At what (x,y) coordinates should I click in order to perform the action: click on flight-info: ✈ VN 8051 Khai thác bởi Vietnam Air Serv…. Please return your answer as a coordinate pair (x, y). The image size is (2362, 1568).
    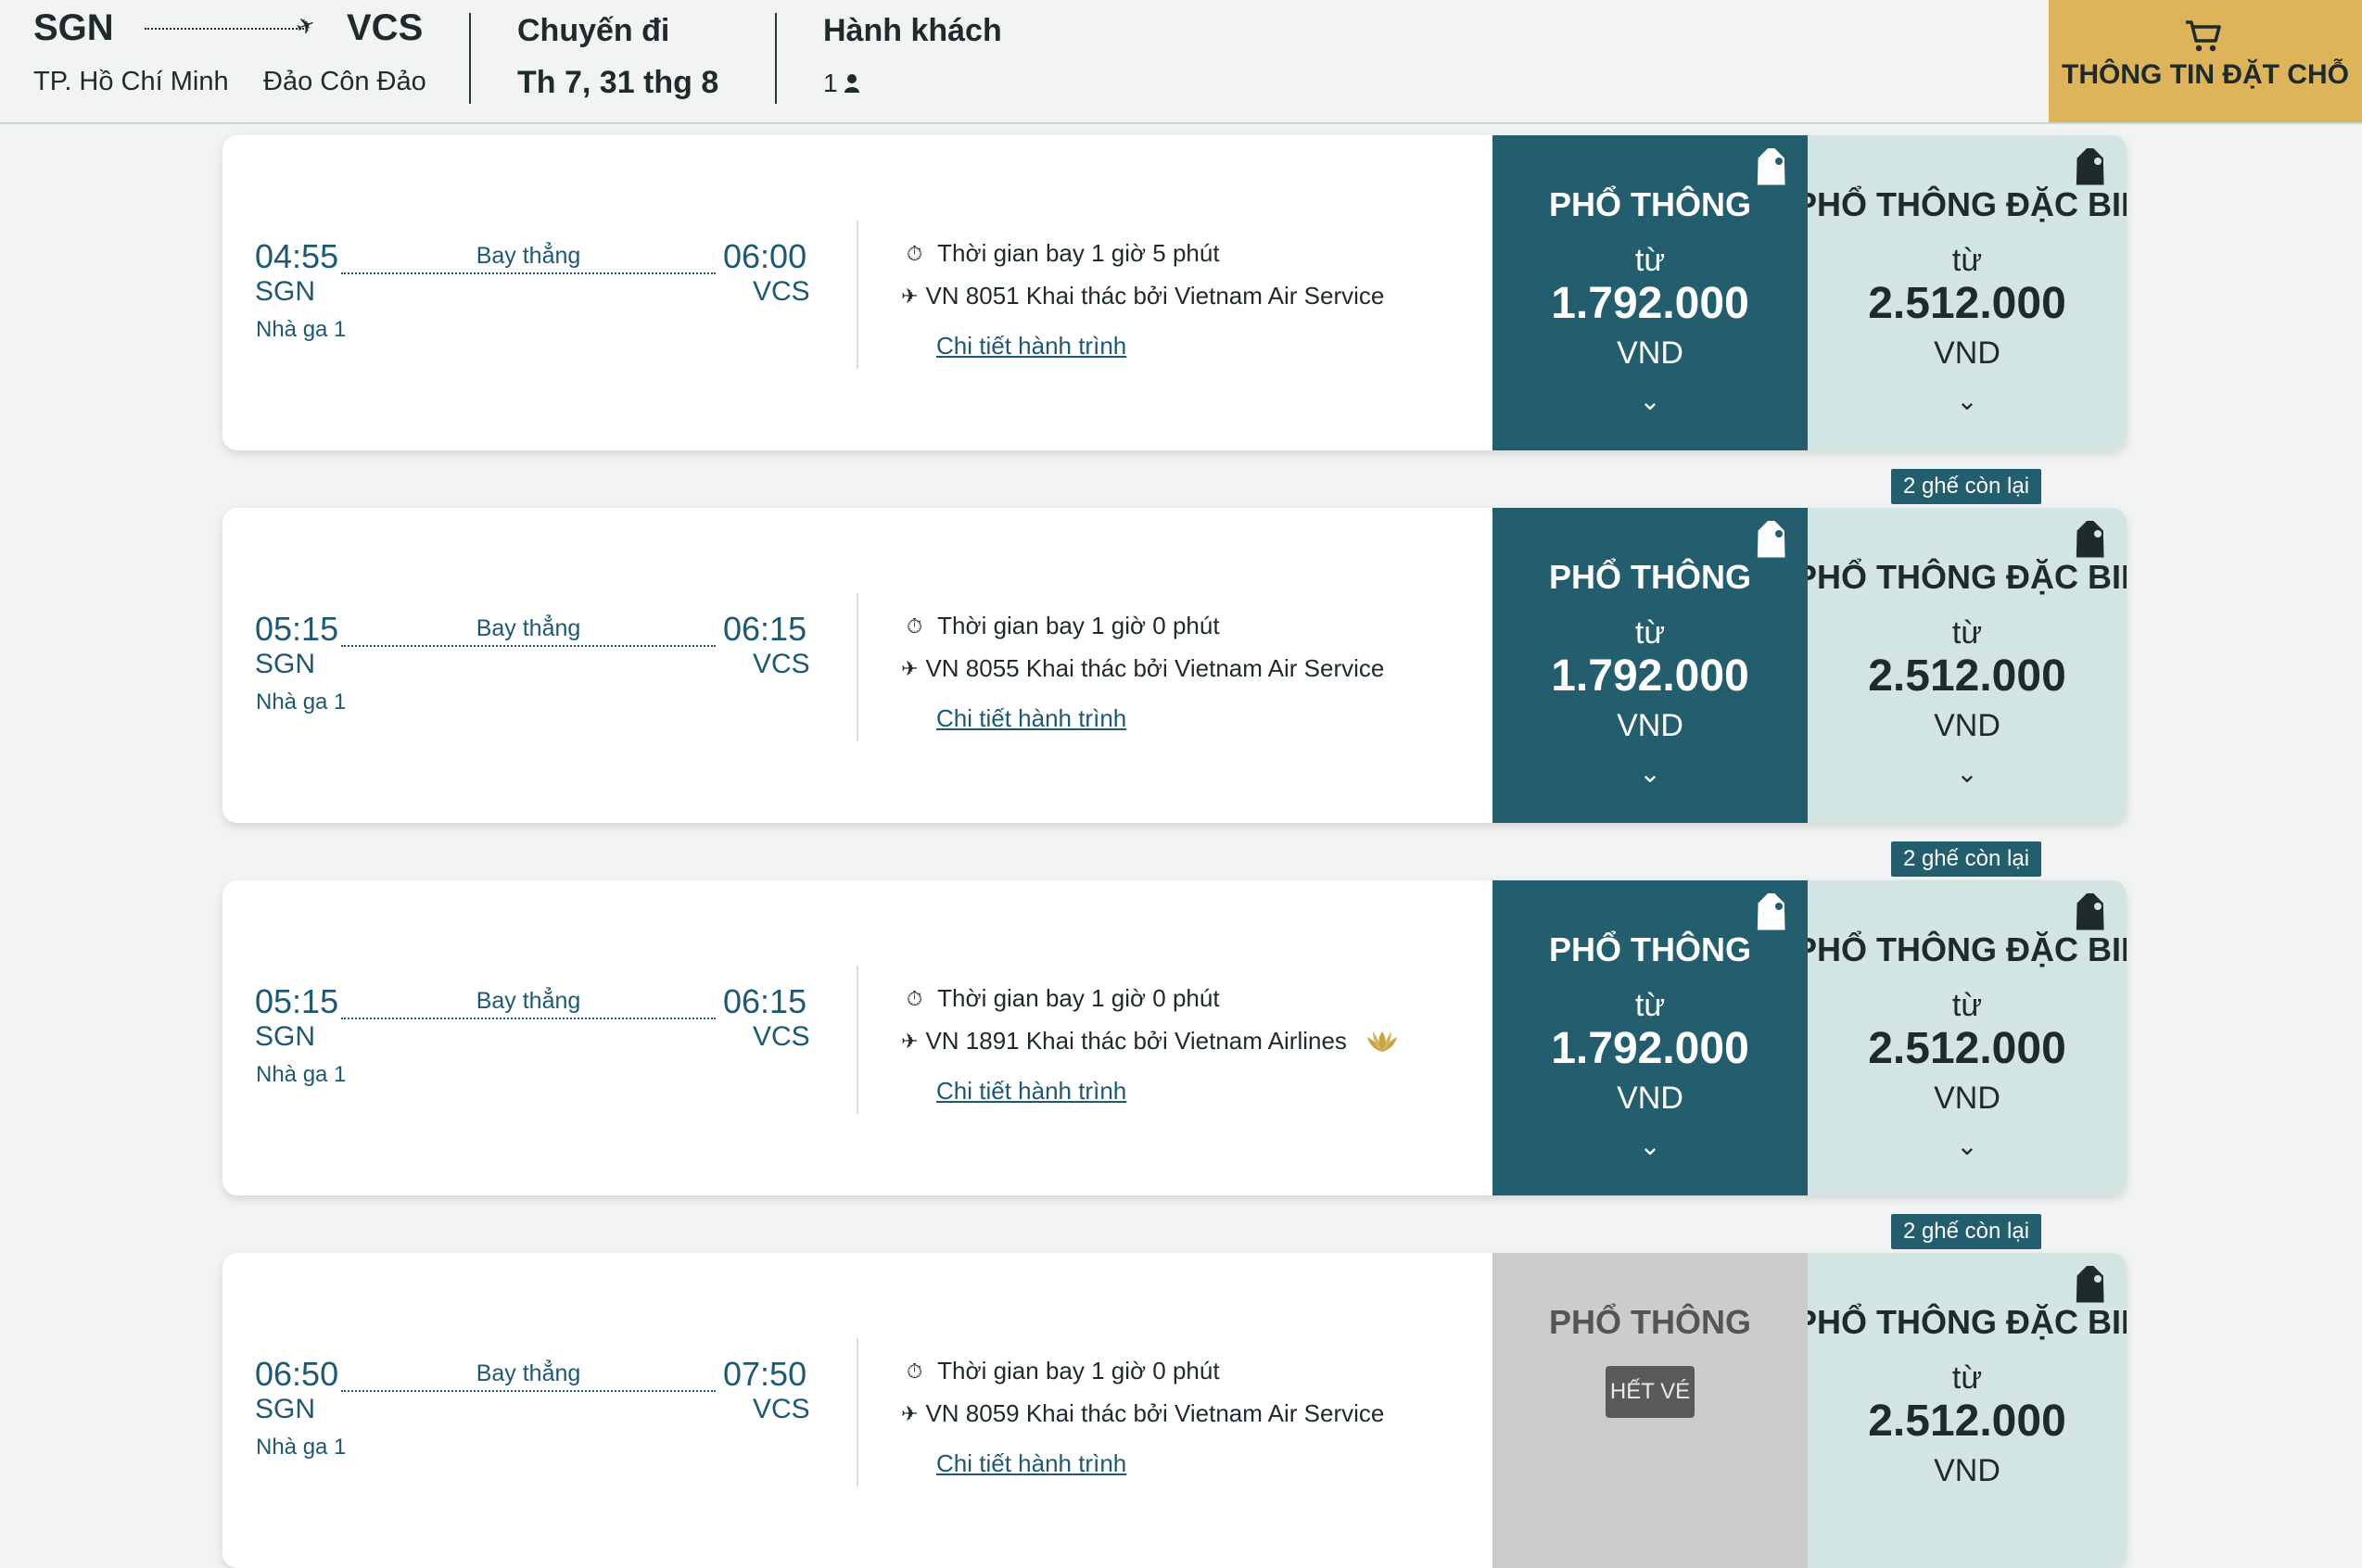
    Looking at the image, I should click on (1143, 296).